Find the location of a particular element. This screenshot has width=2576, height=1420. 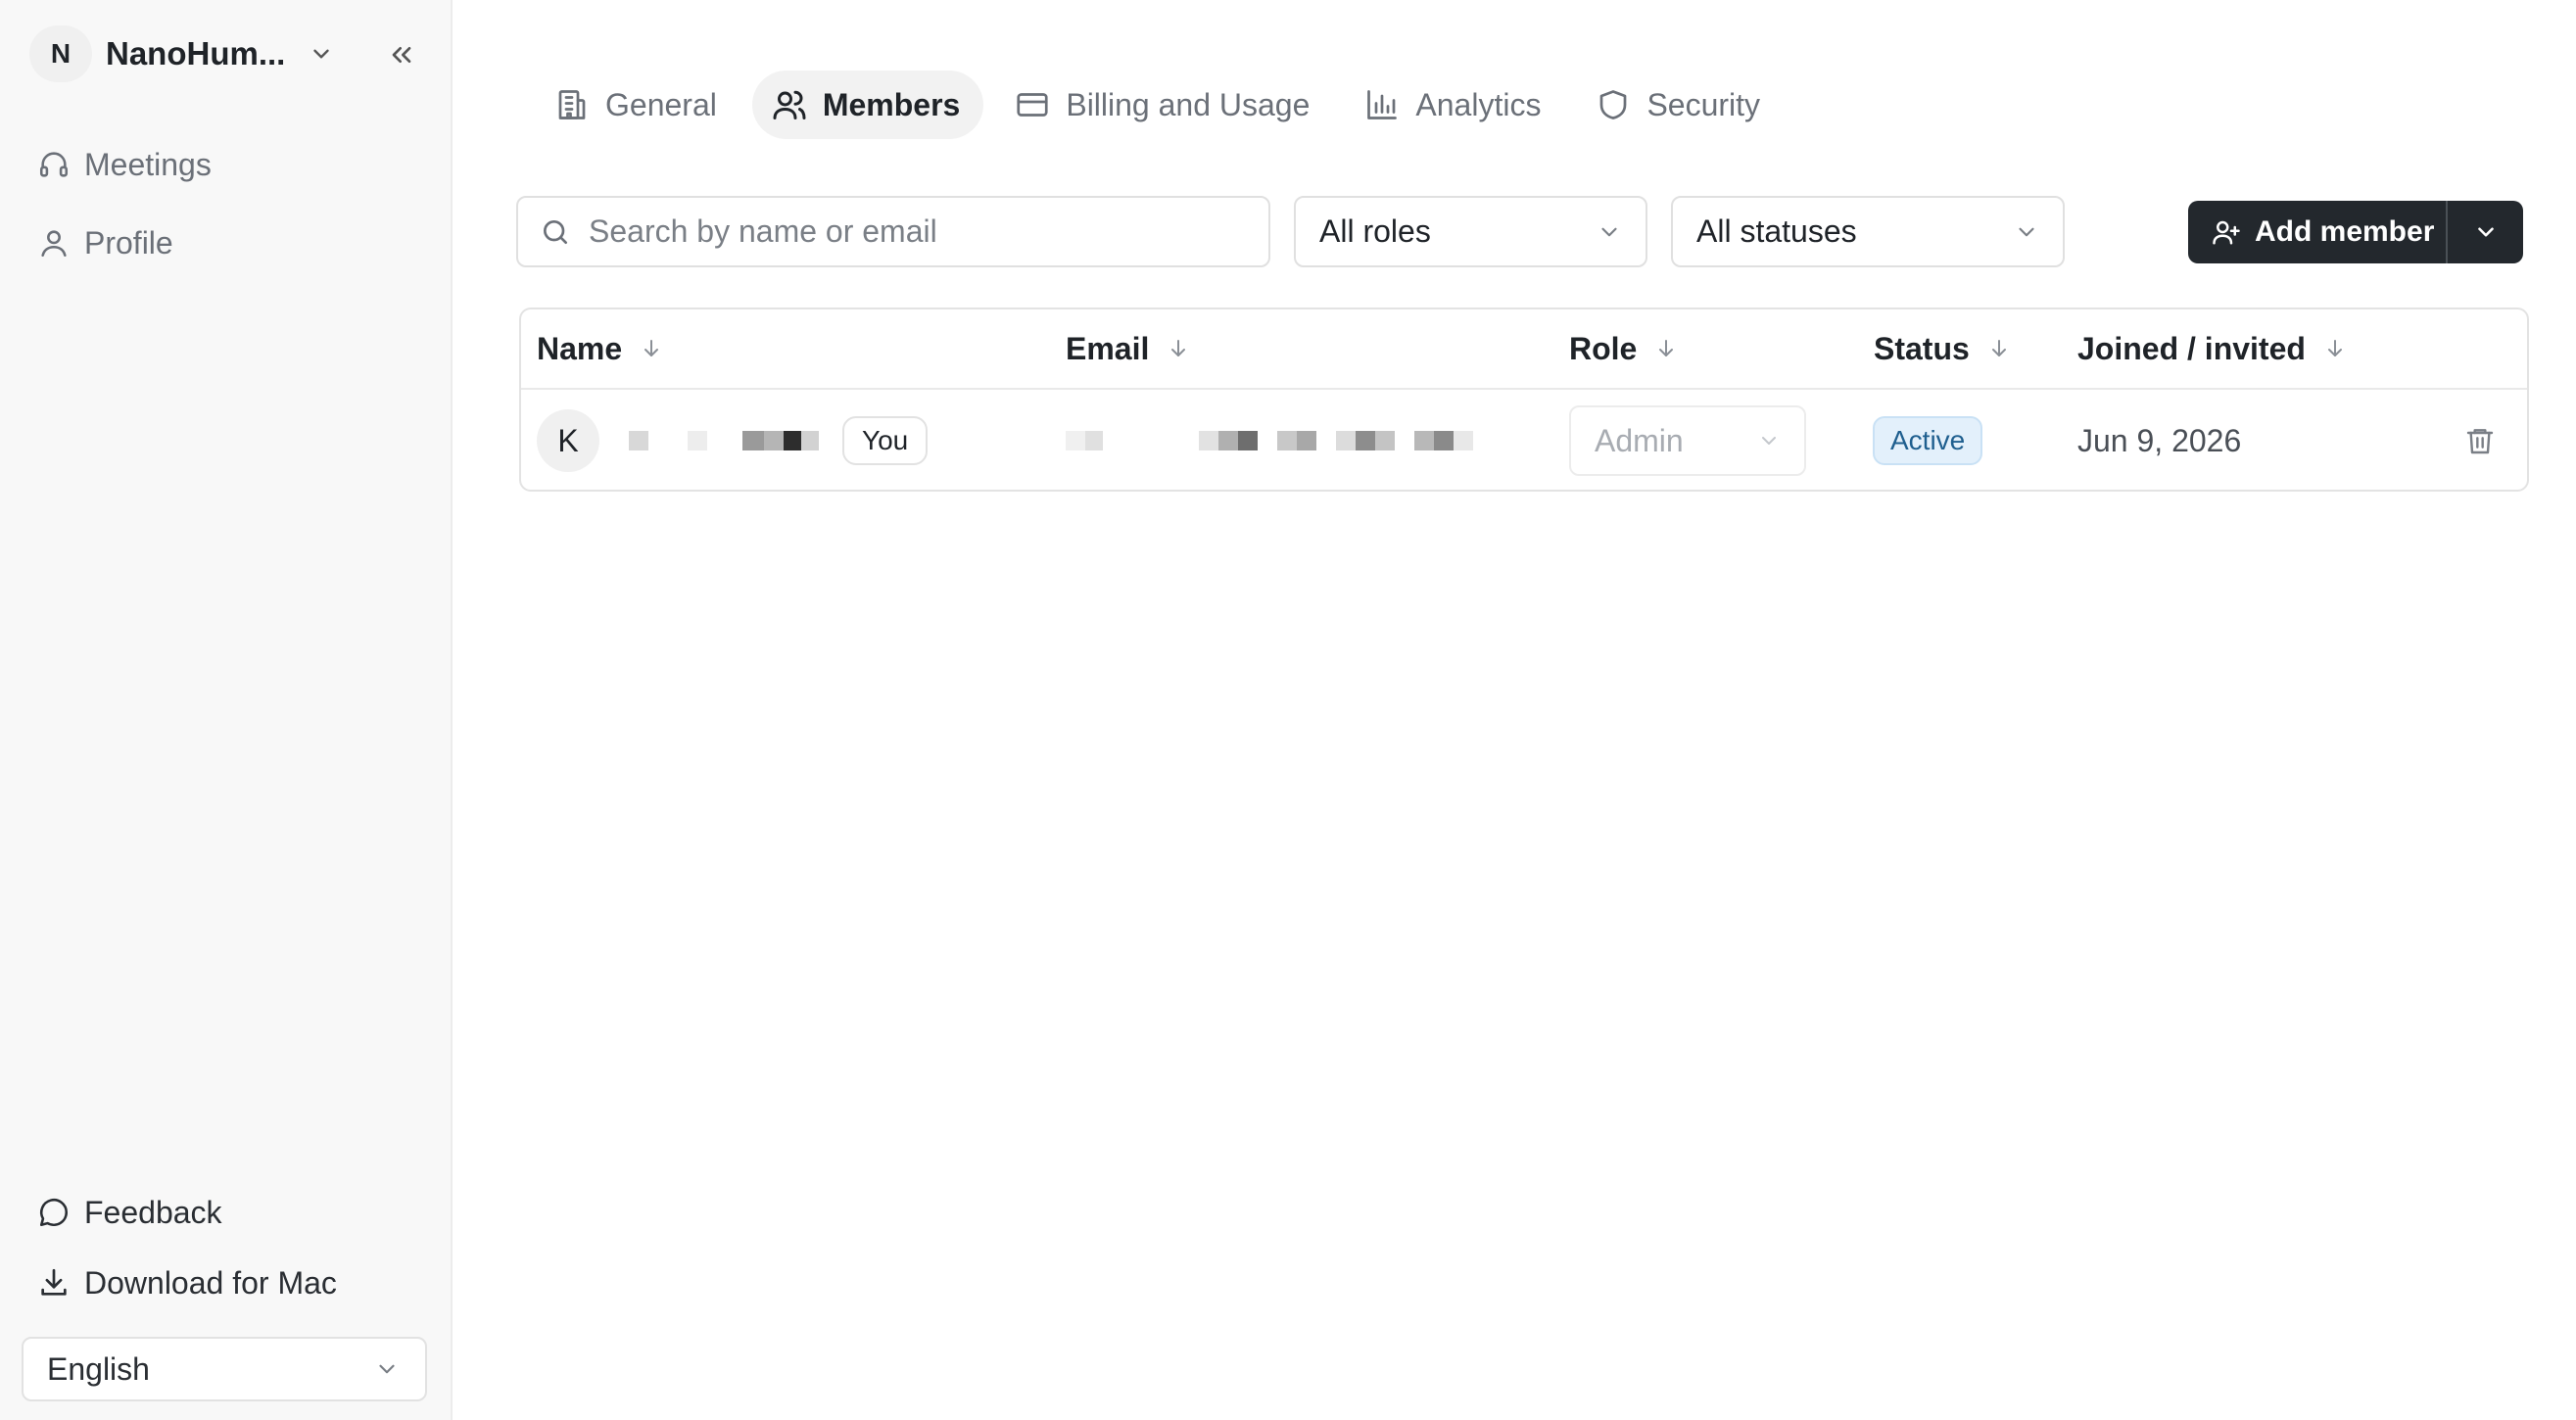

column-header-email: Email is located at coordinates (1128, 348).